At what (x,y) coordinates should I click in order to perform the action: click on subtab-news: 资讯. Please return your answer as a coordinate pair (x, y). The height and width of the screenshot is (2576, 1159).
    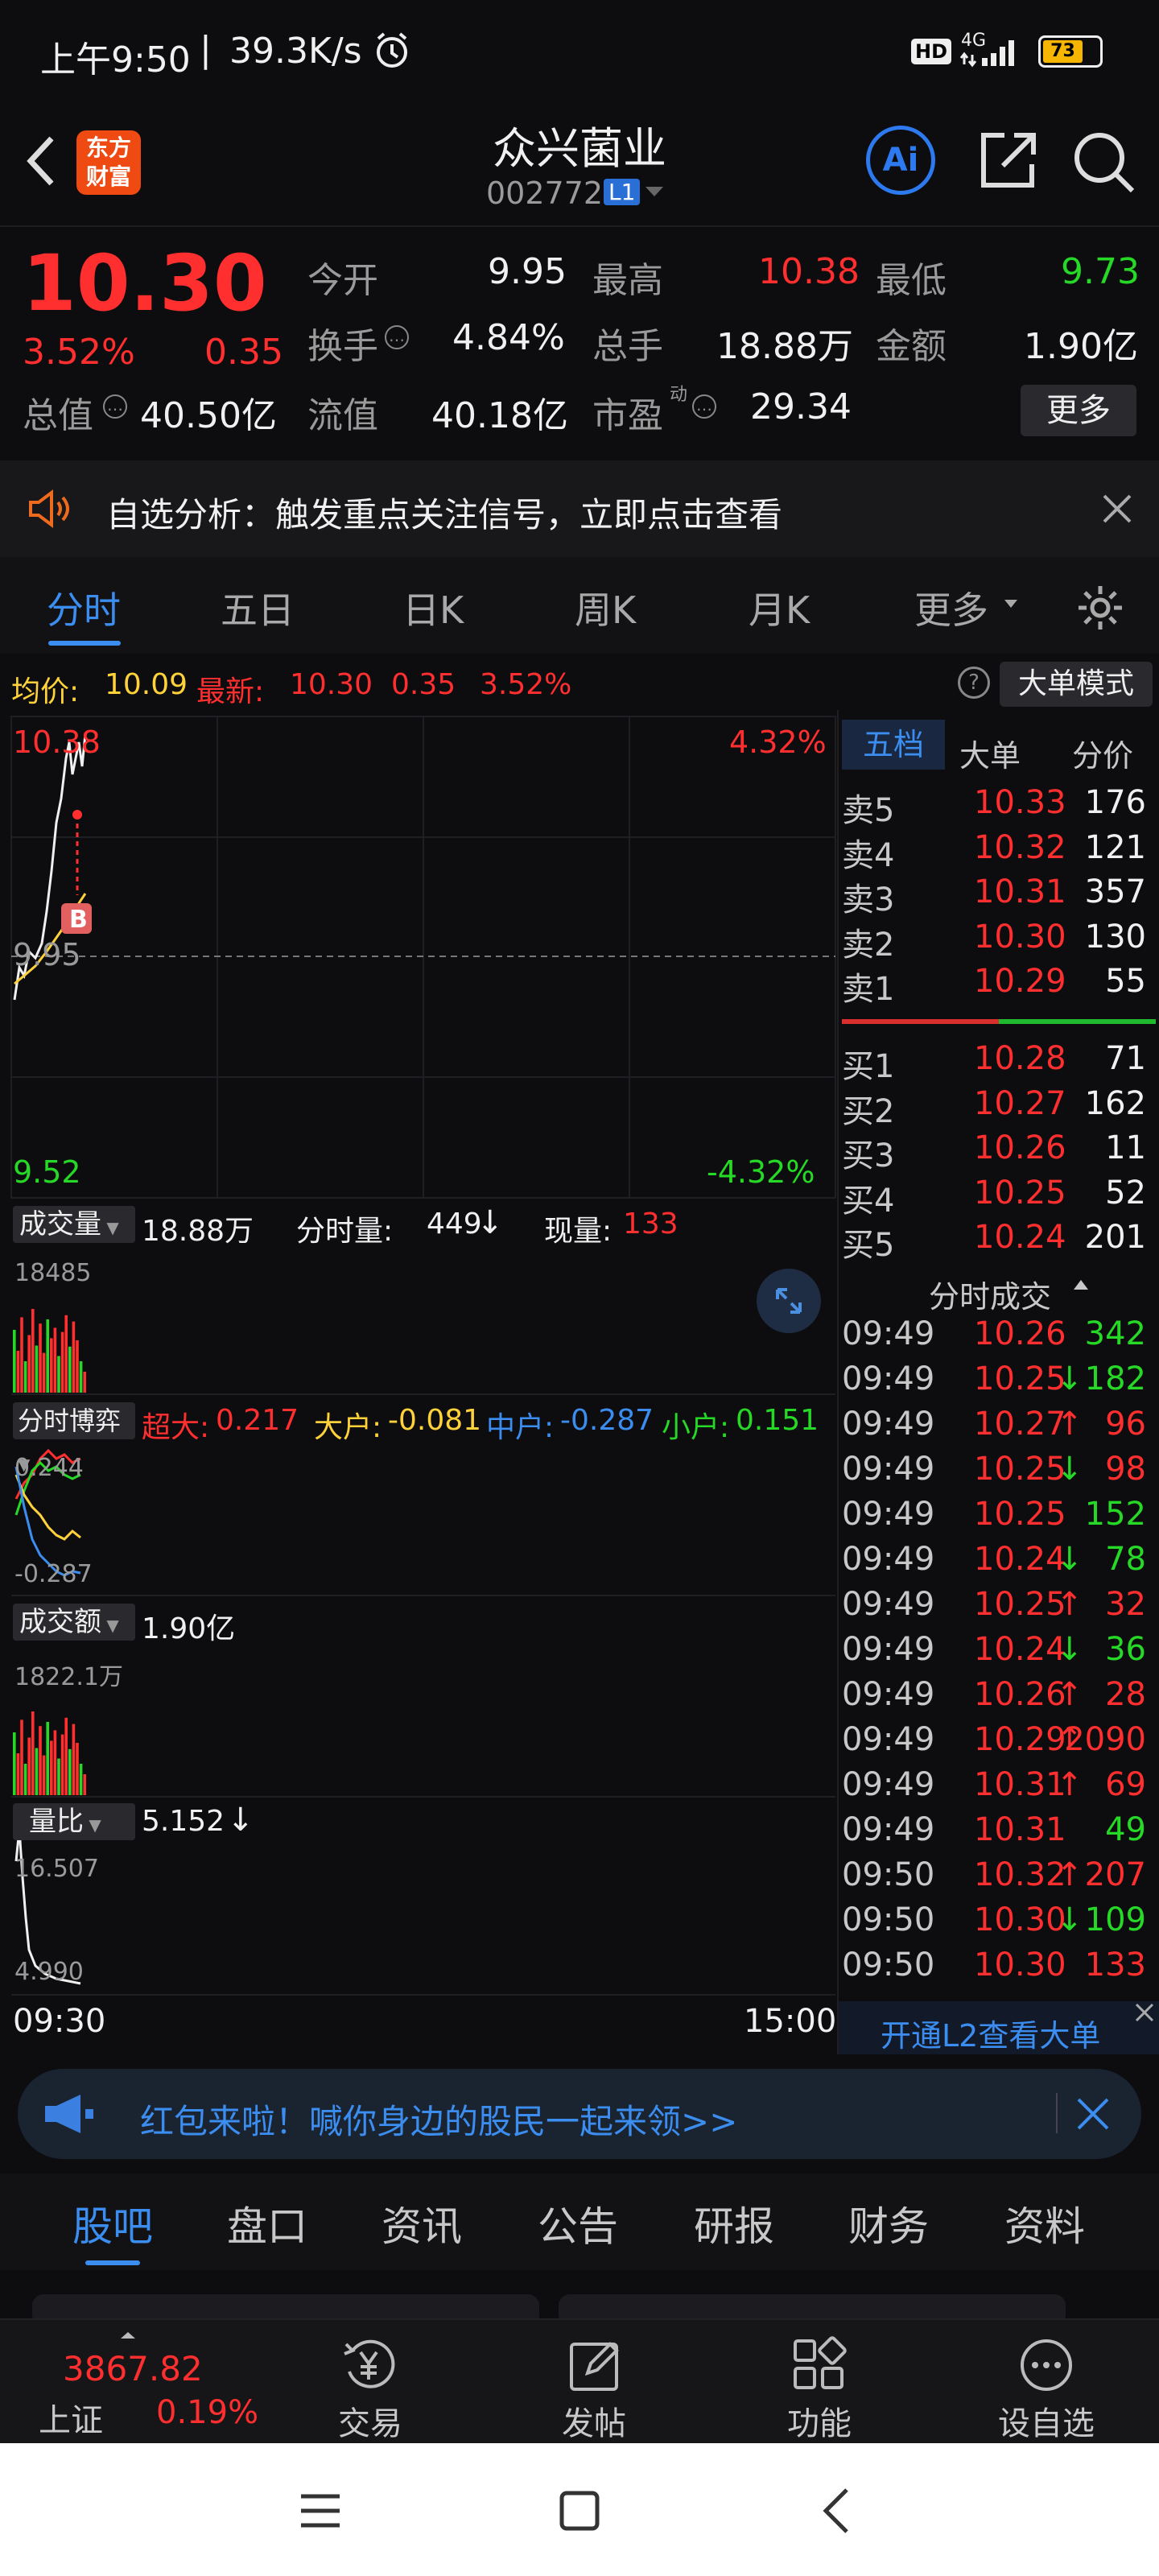
    Looking at the image, I should click on (422, 2223).